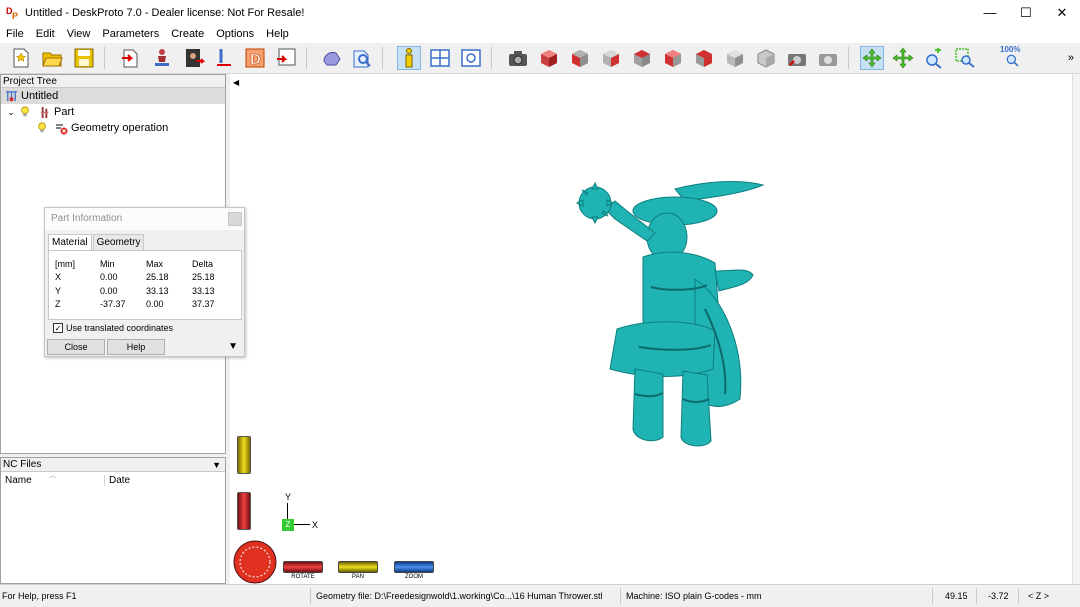 This screenshot has height=607, width=1080. Describe the element at coordinates (135, 290) in the screenshot. I see `table-row: Y 0.00 33.13 33.13` at that location.